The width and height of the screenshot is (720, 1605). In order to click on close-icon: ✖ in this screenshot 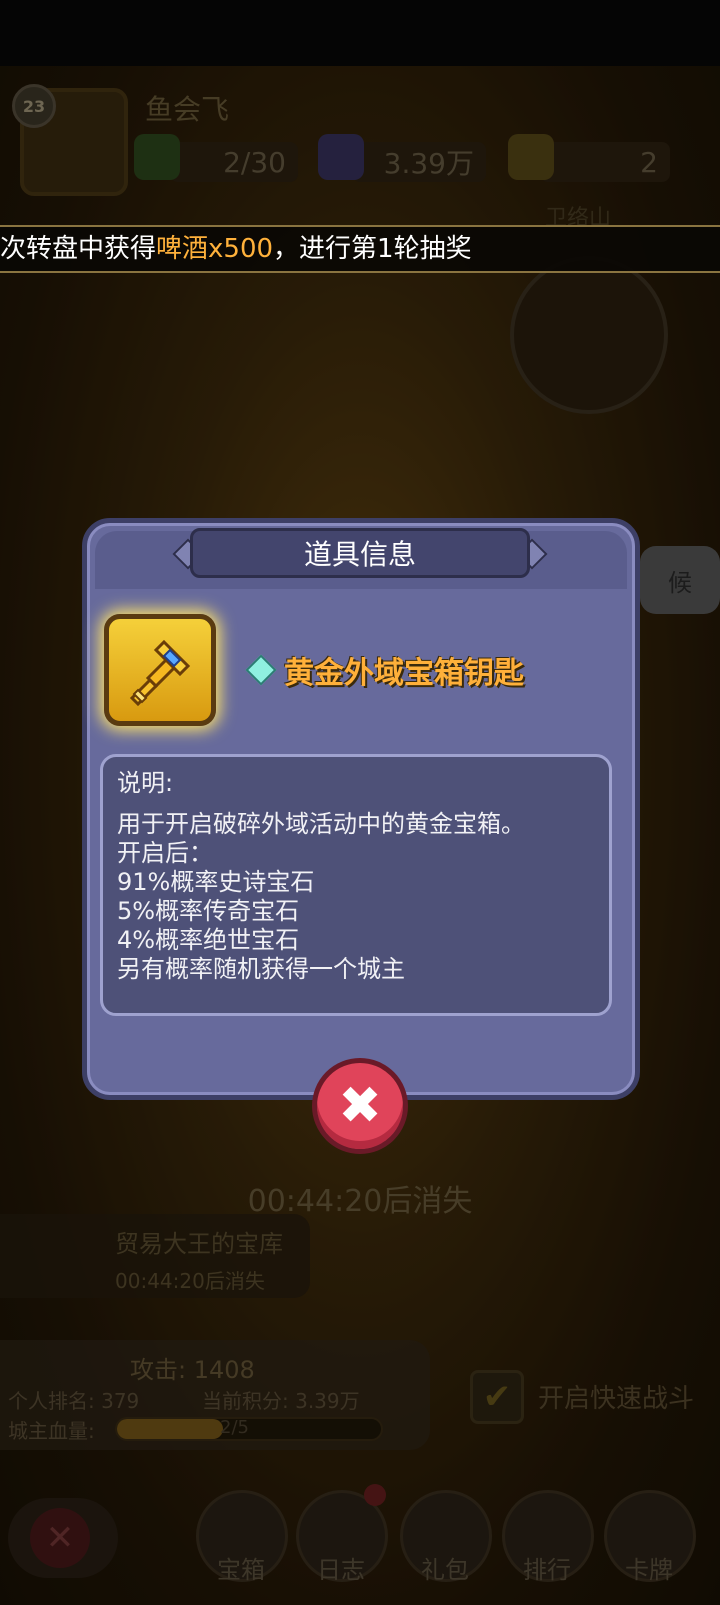, I will do `click(360, 1106)`.